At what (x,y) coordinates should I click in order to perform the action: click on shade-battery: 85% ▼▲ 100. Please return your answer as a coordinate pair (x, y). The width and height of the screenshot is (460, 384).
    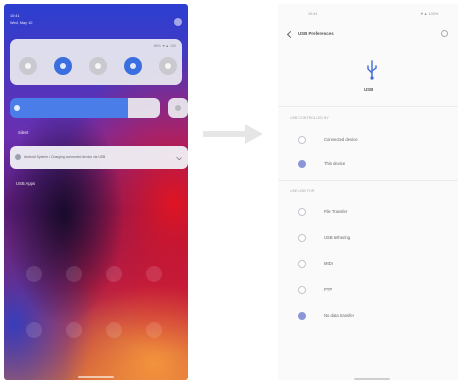
    Looking at the image, I should click on (164, 46).